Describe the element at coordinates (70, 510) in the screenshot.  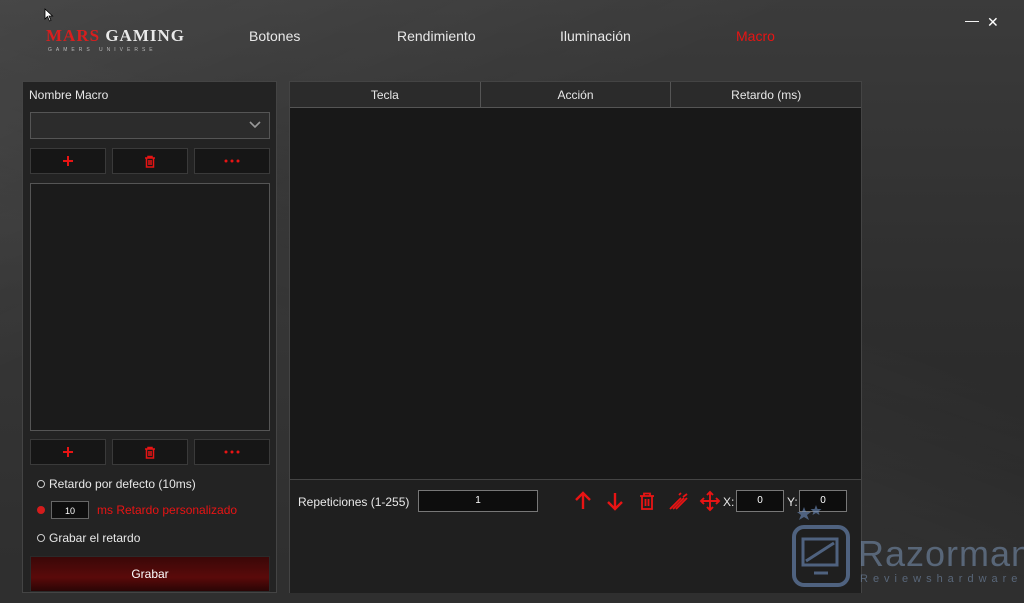
I see `custom-delay-input: 10` at that location.